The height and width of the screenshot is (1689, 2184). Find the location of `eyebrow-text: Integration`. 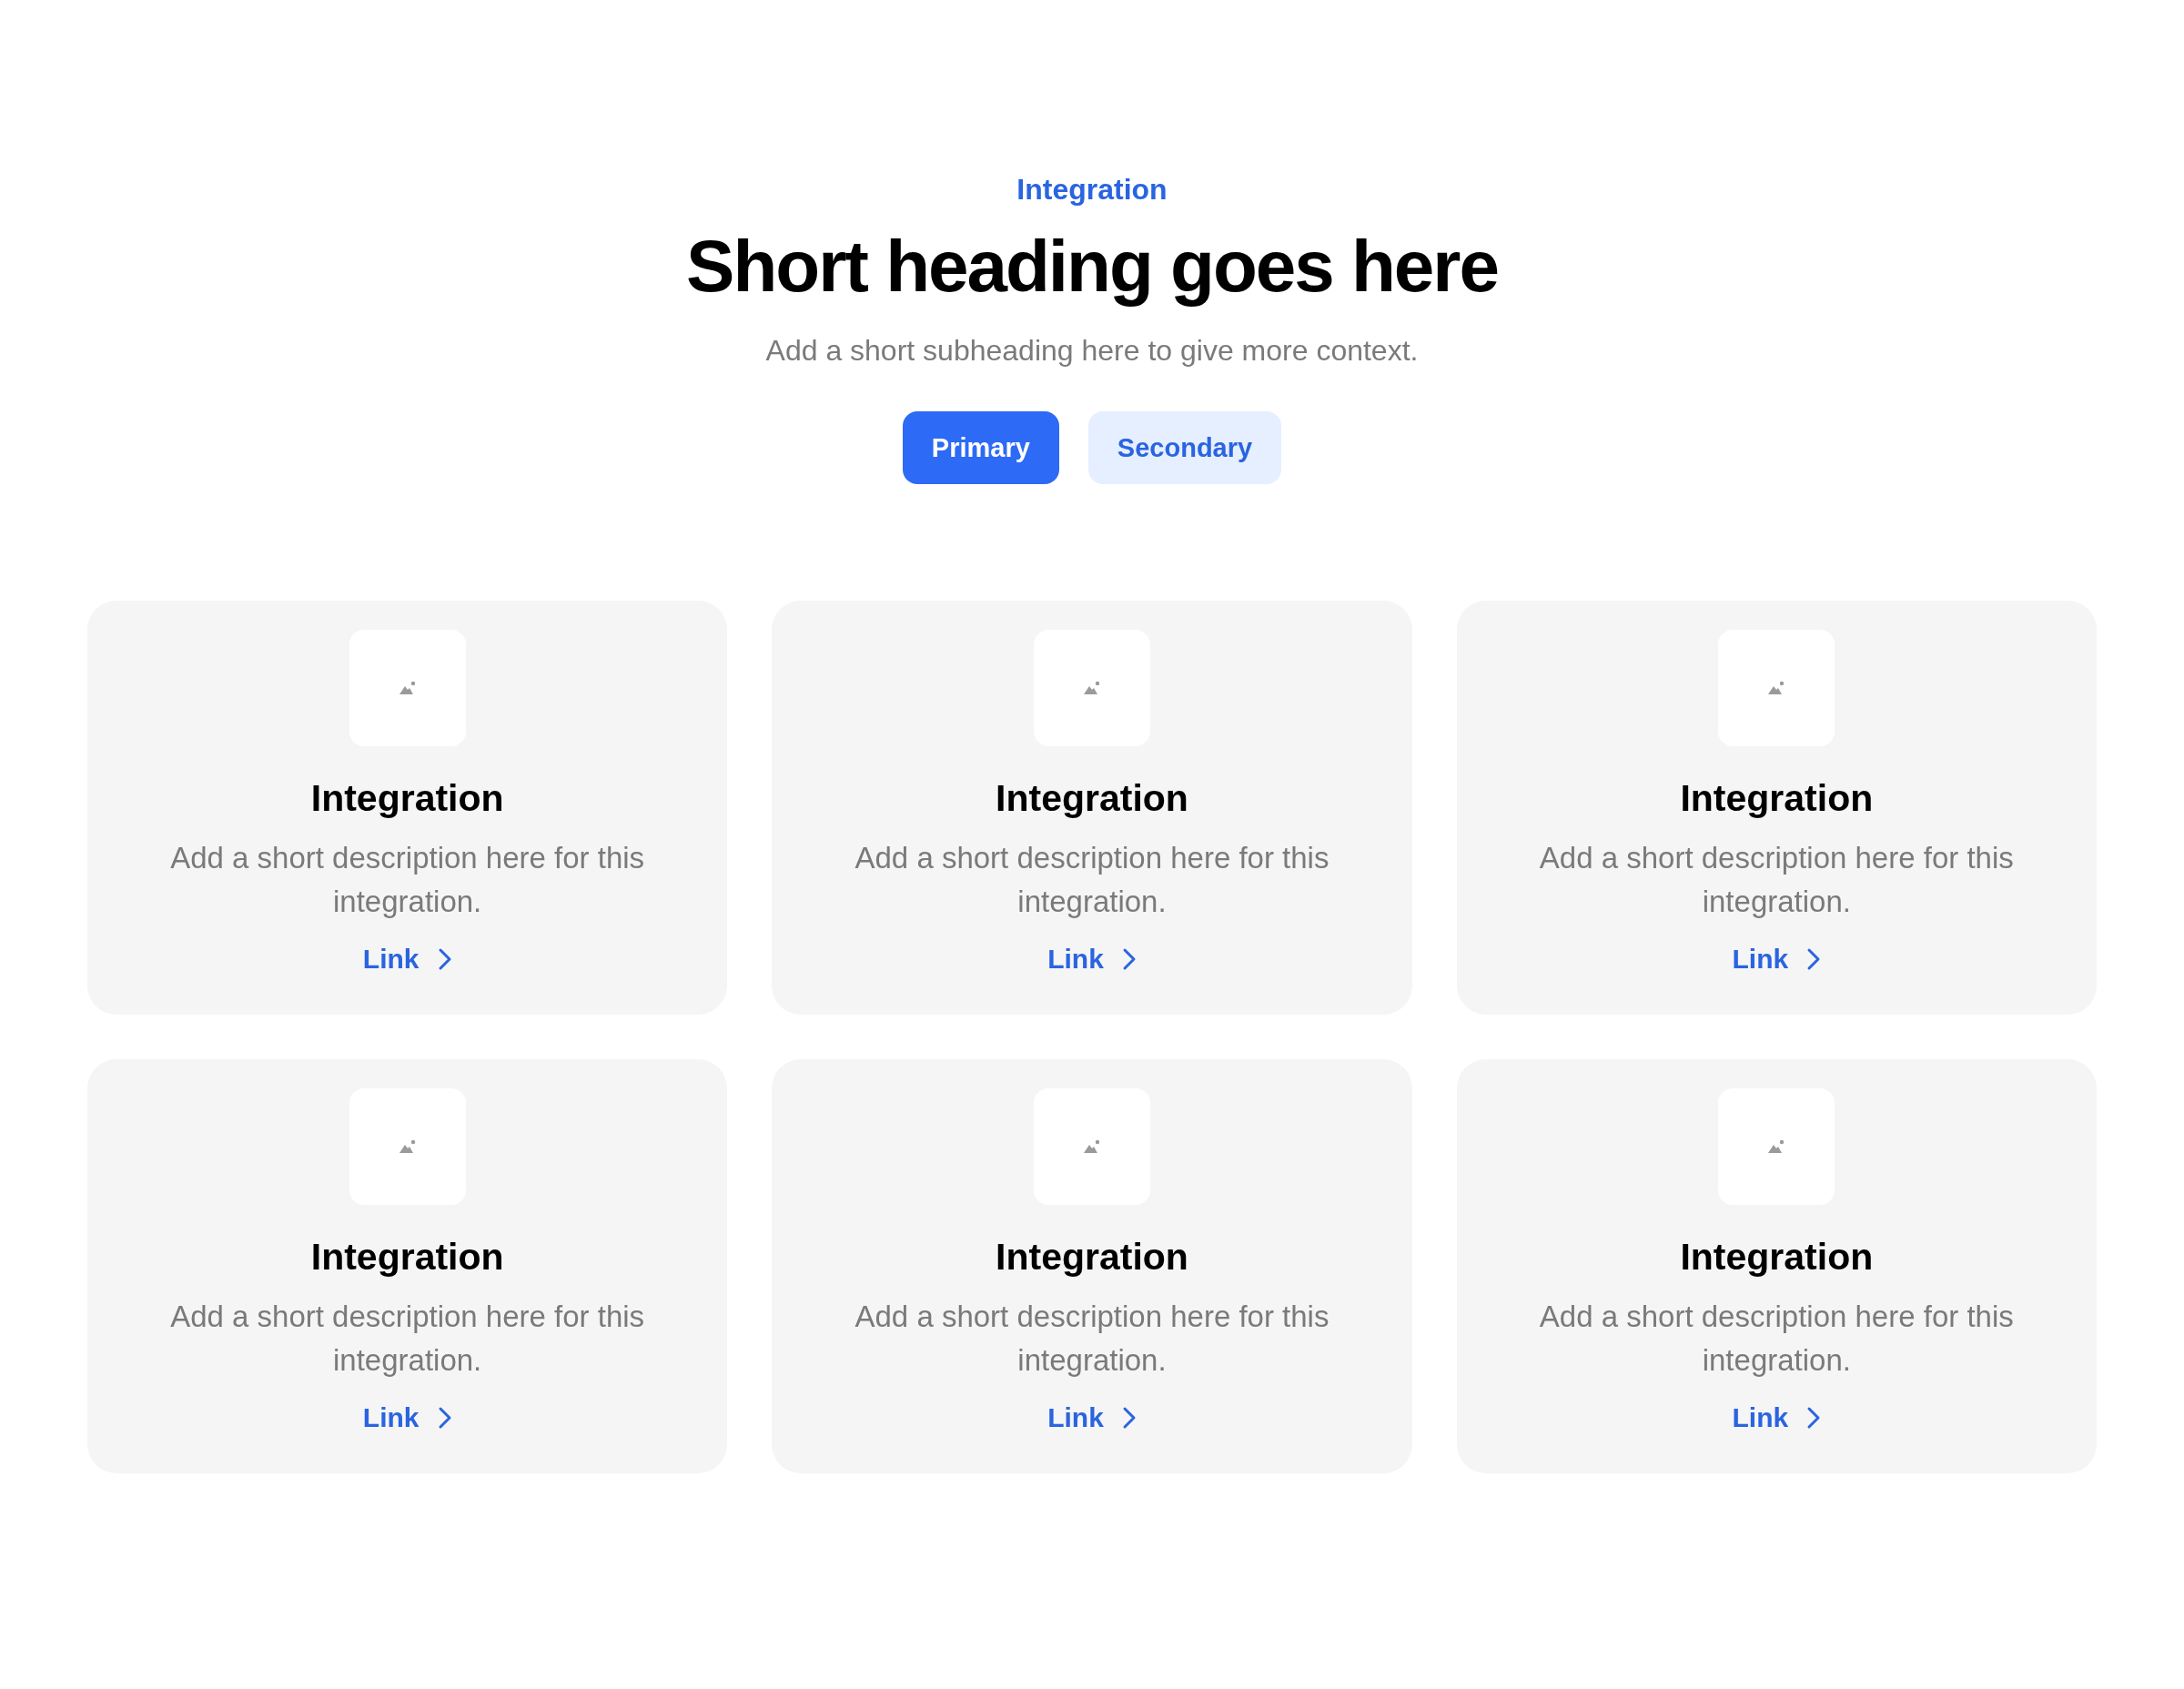

eyebrow-text: Integration is located at coordinates (1092, 190).